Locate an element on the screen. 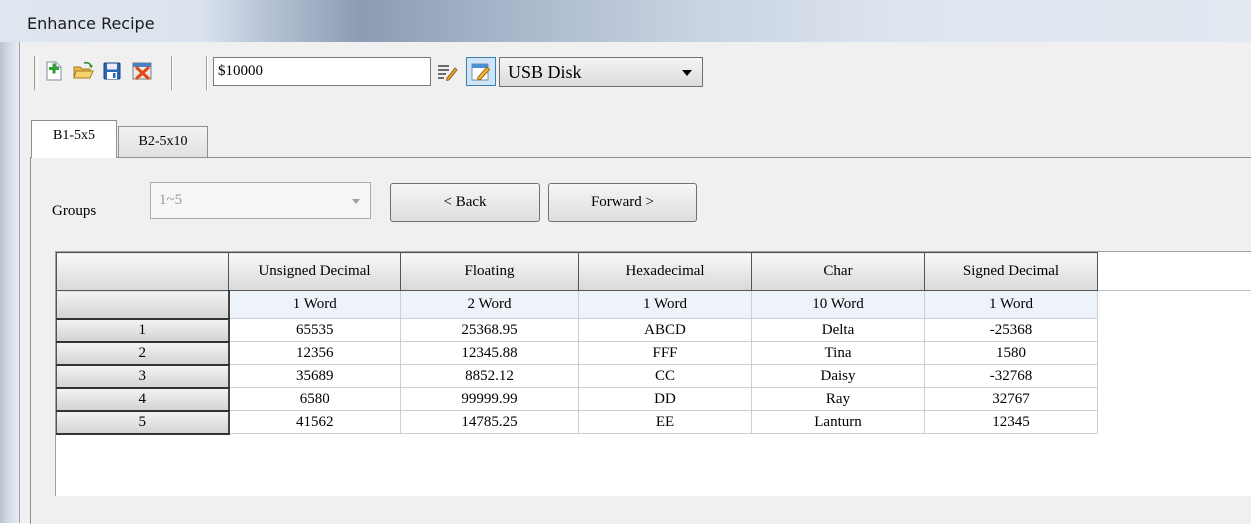 The image size is (1251, 524). table-cell: FFF is located at coordinates (665, 353).